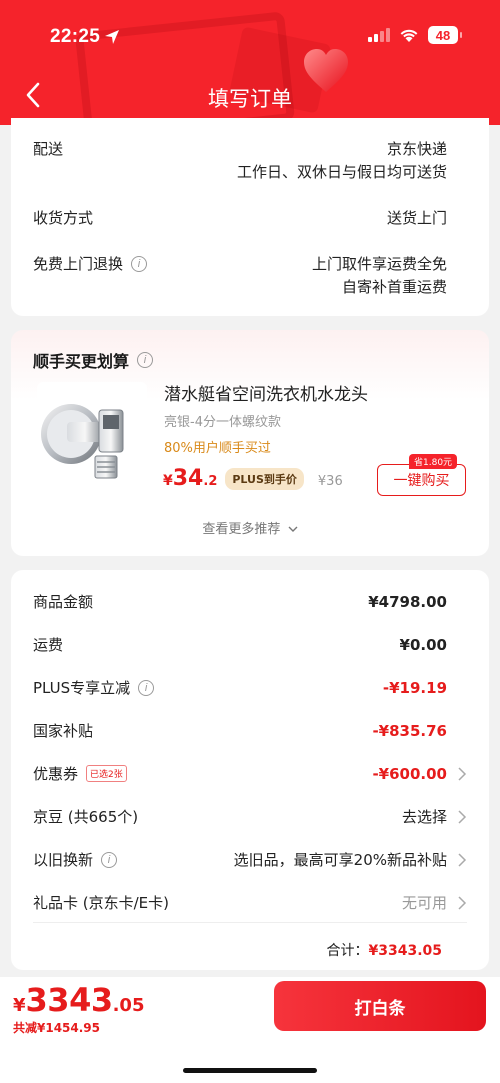 This screenshot has height=1083, width=500. What do you see at coordinates (188, 478) in the screenshot?
I see `price-integer: 34` at bounding box center [188, 478].